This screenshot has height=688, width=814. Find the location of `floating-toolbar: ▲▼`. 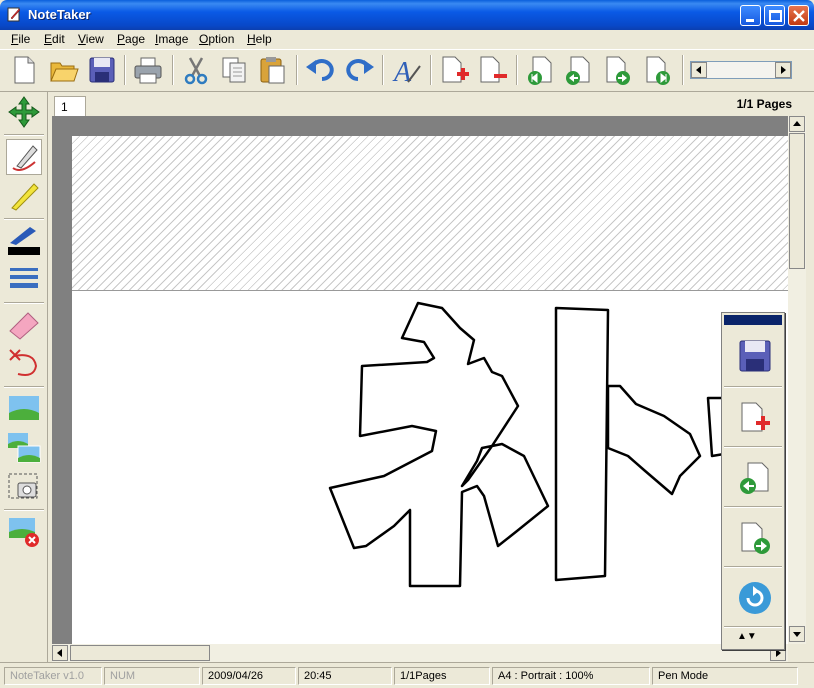

floating-toolbar: ▲▼ is located at coordinates (753, 481).